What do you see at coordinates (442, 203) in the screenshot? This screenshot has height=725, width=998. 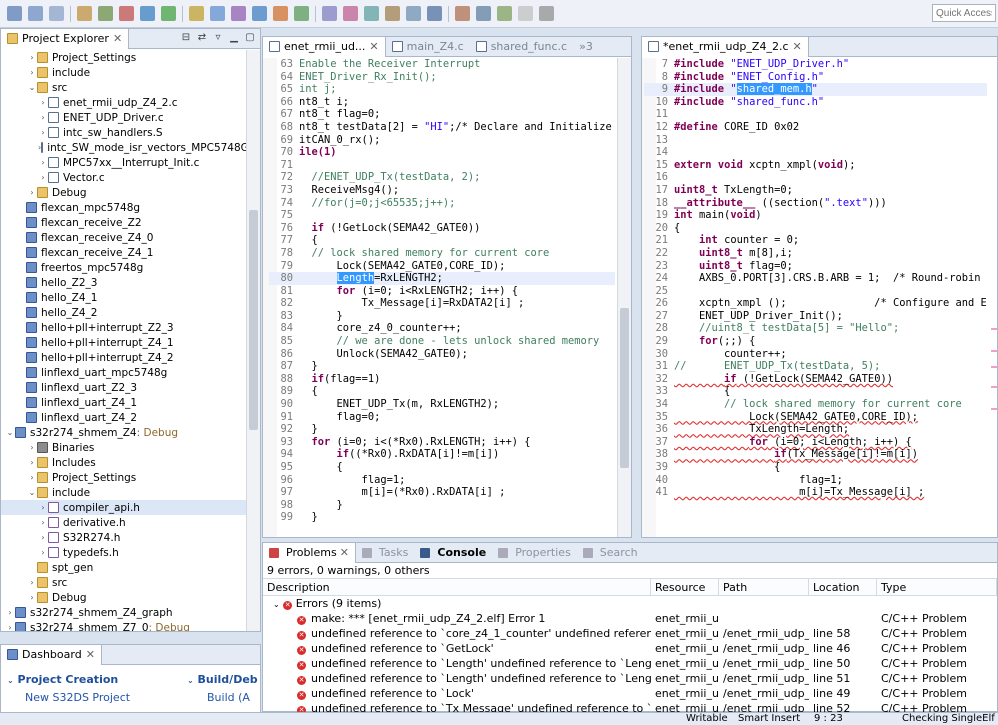 I see `code-line: 74 //for(j=0;j<65535;j++);` at bounding box center [442, 203].